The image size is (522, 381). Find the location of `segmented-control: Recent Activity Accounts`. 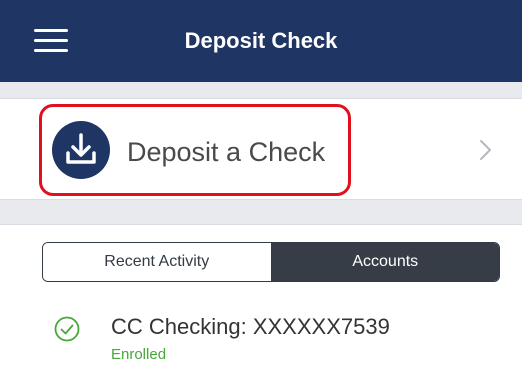

segmented-control: Recent Activity Accounts is located at coordinates (271, 262).